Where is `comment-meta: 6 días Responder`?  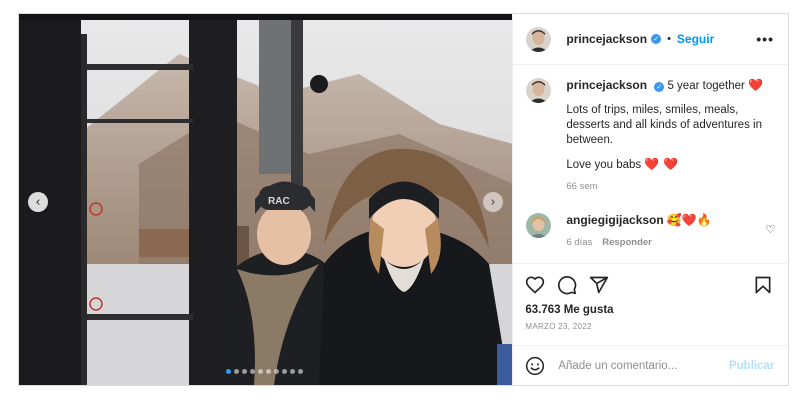 comment-meta: 6 días Responder is located at coordinates (668, 242).